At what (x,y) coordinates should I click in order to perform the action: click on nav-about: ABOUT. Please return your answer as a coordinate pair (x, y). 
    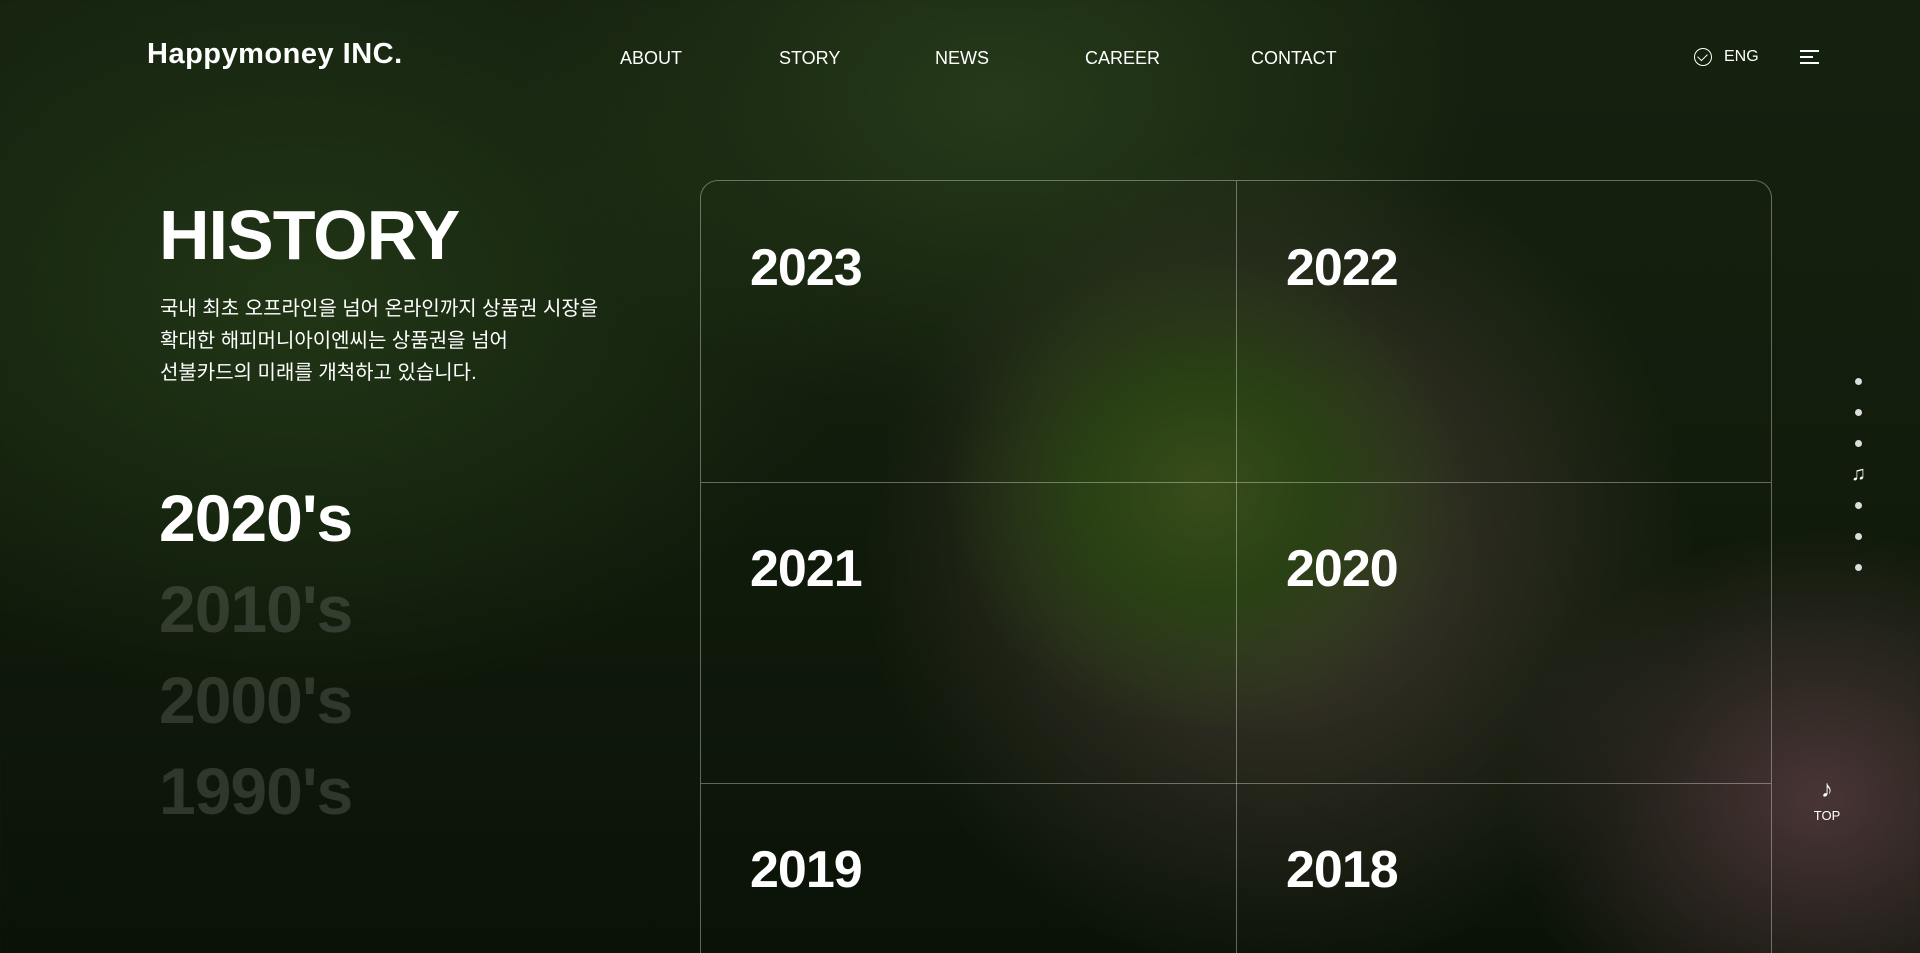
    Looking at the image, I should click on (651, 58).